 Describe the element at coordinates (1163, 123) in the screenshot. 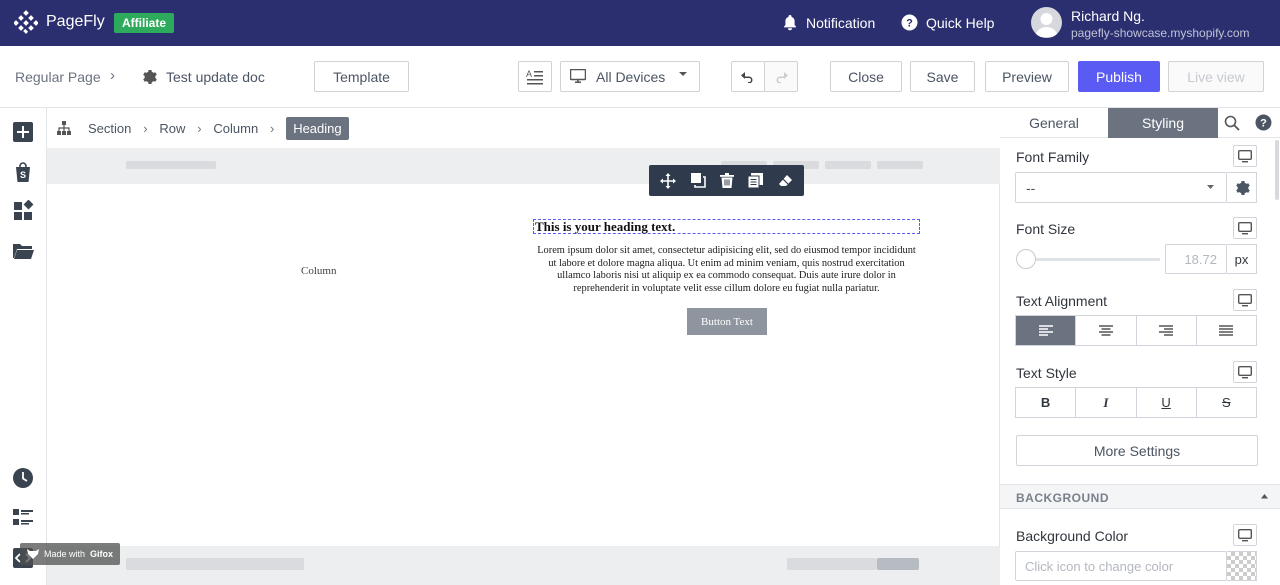

I see `tab-styling: Styling` at that location.